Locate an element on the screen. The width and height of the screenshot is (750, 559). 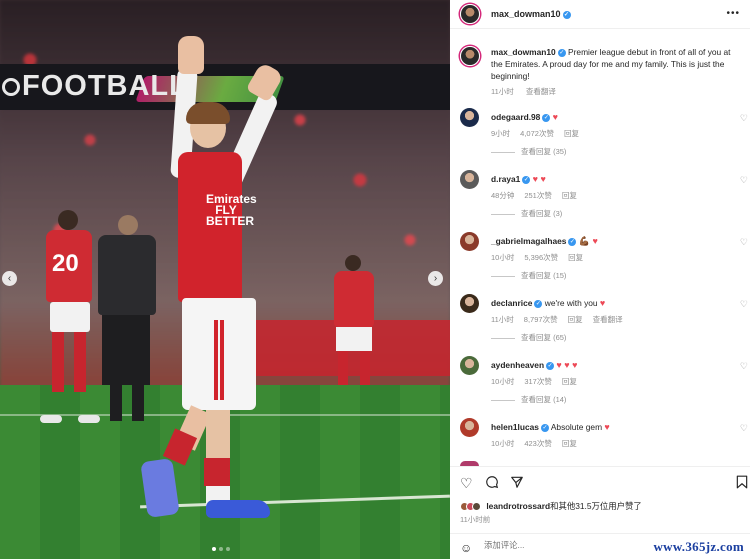
comment-text: declanrice ✓ we're with you ♥ is located at coordinates (548, 303).